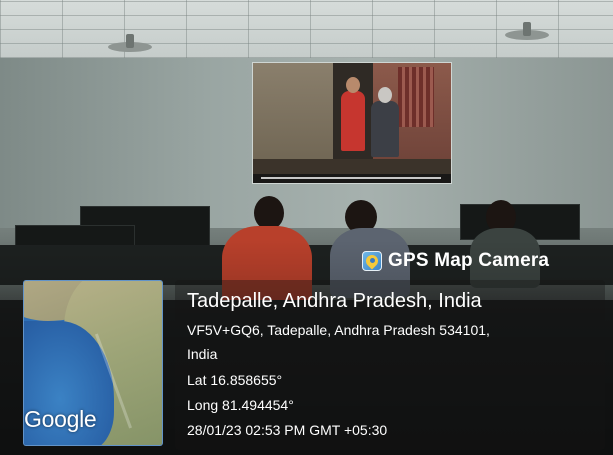 This screenshot has height=455, width=613. I want to click on longitude-value: Long 81.494454°, so click(240, 405).